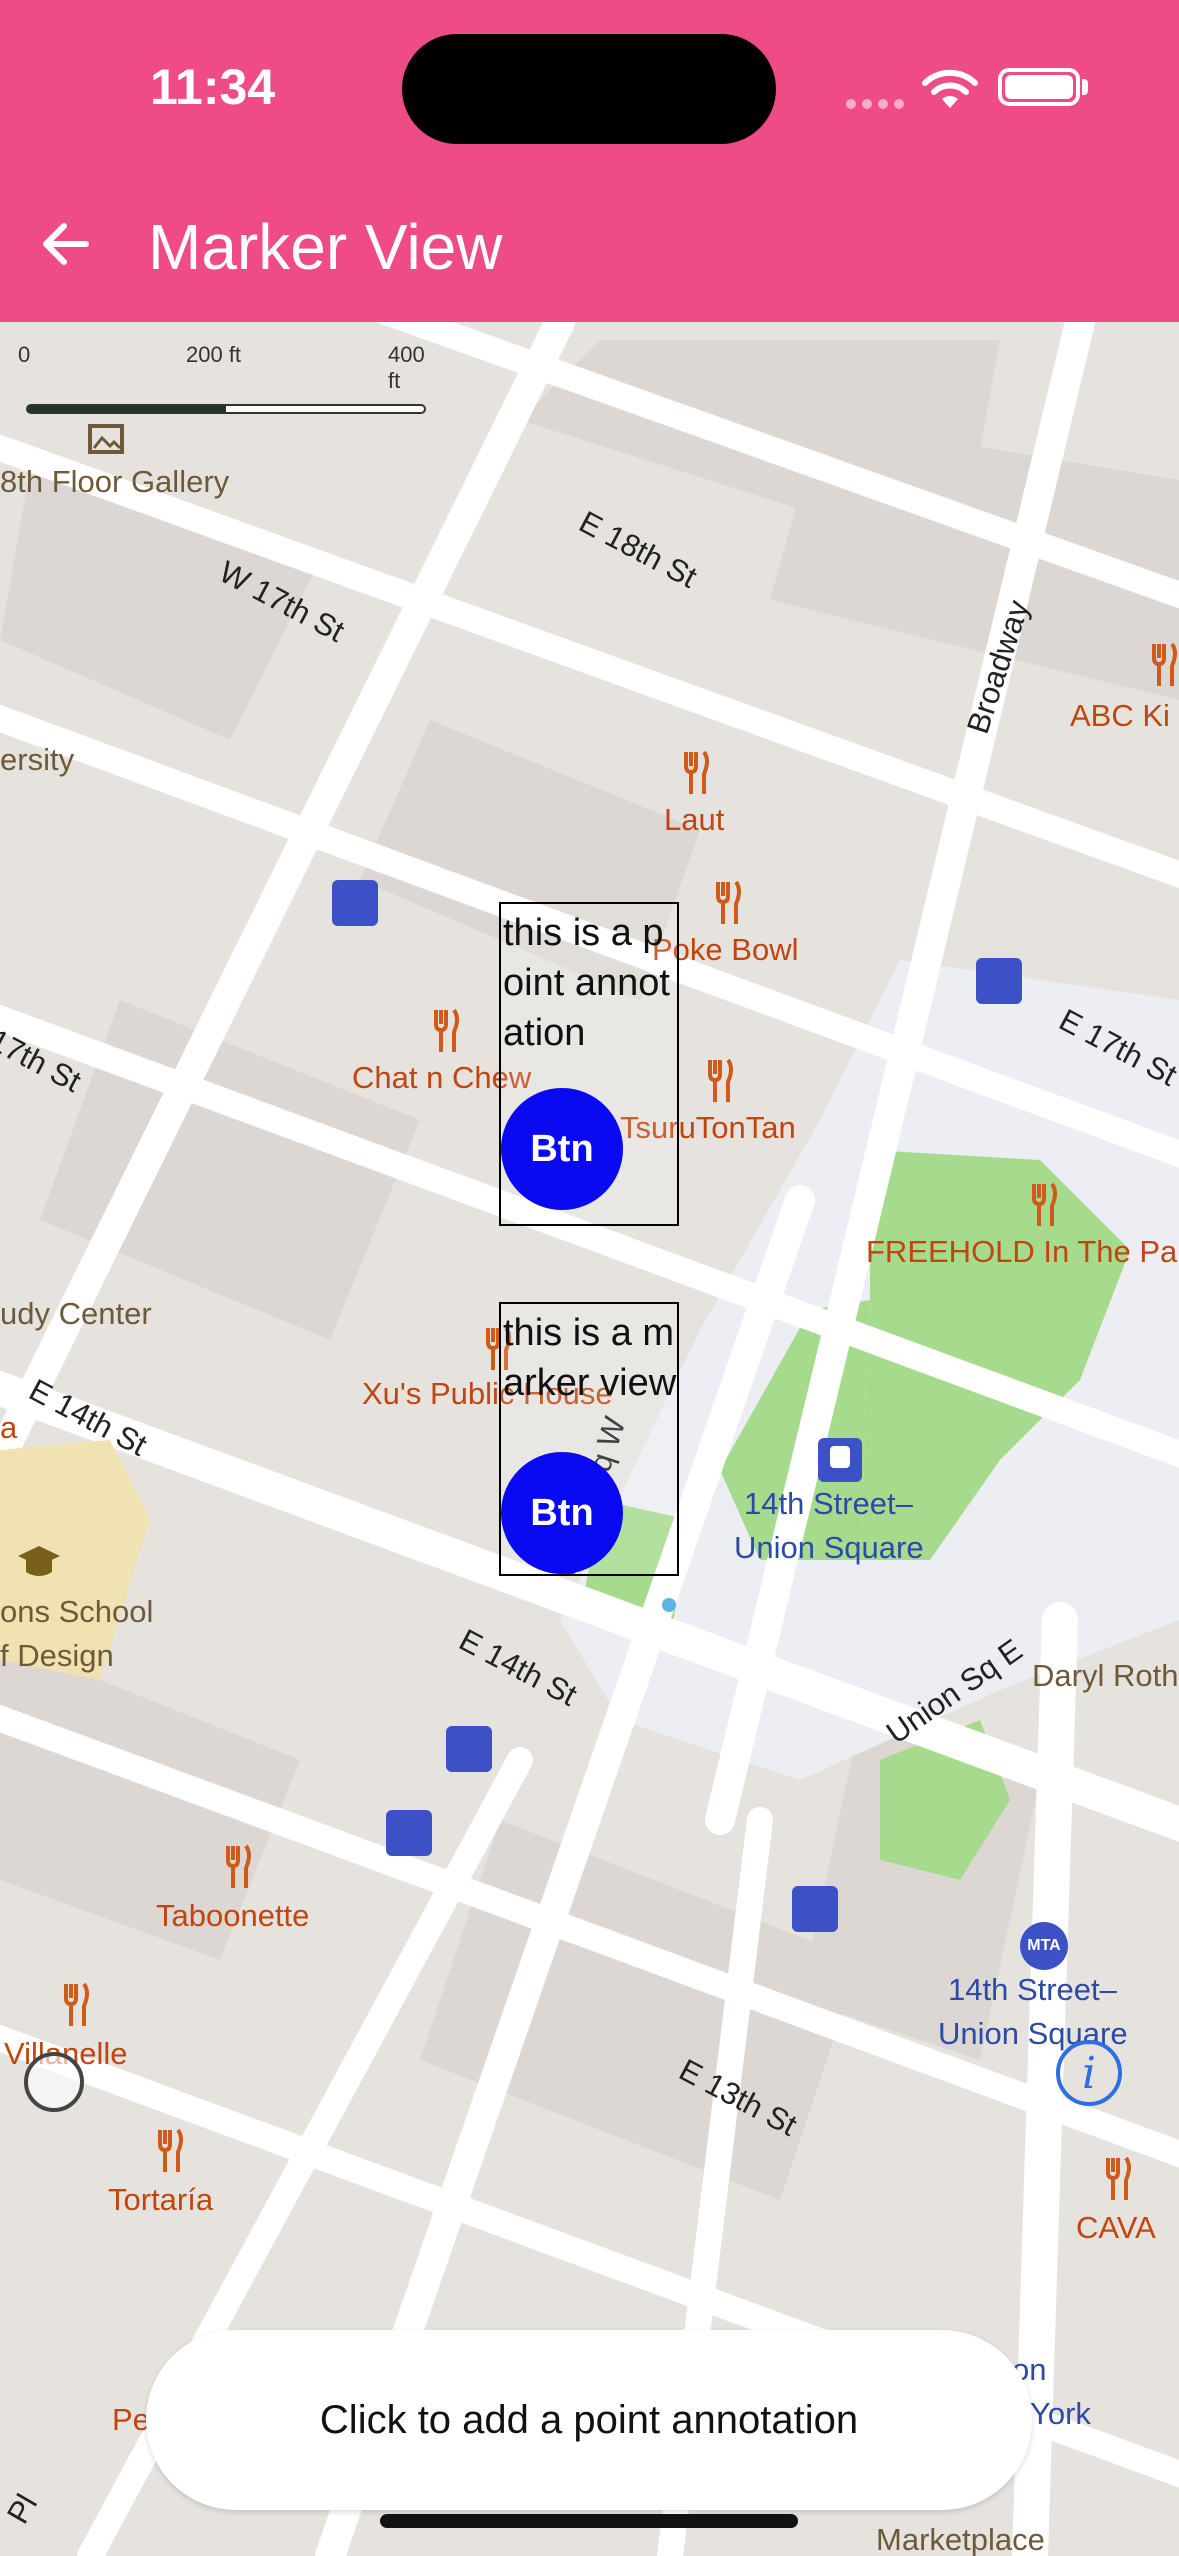 The width and height of the screenshot is (1179, 2556). I want to click on marker-view-button: Btn, so click(562, 1513).